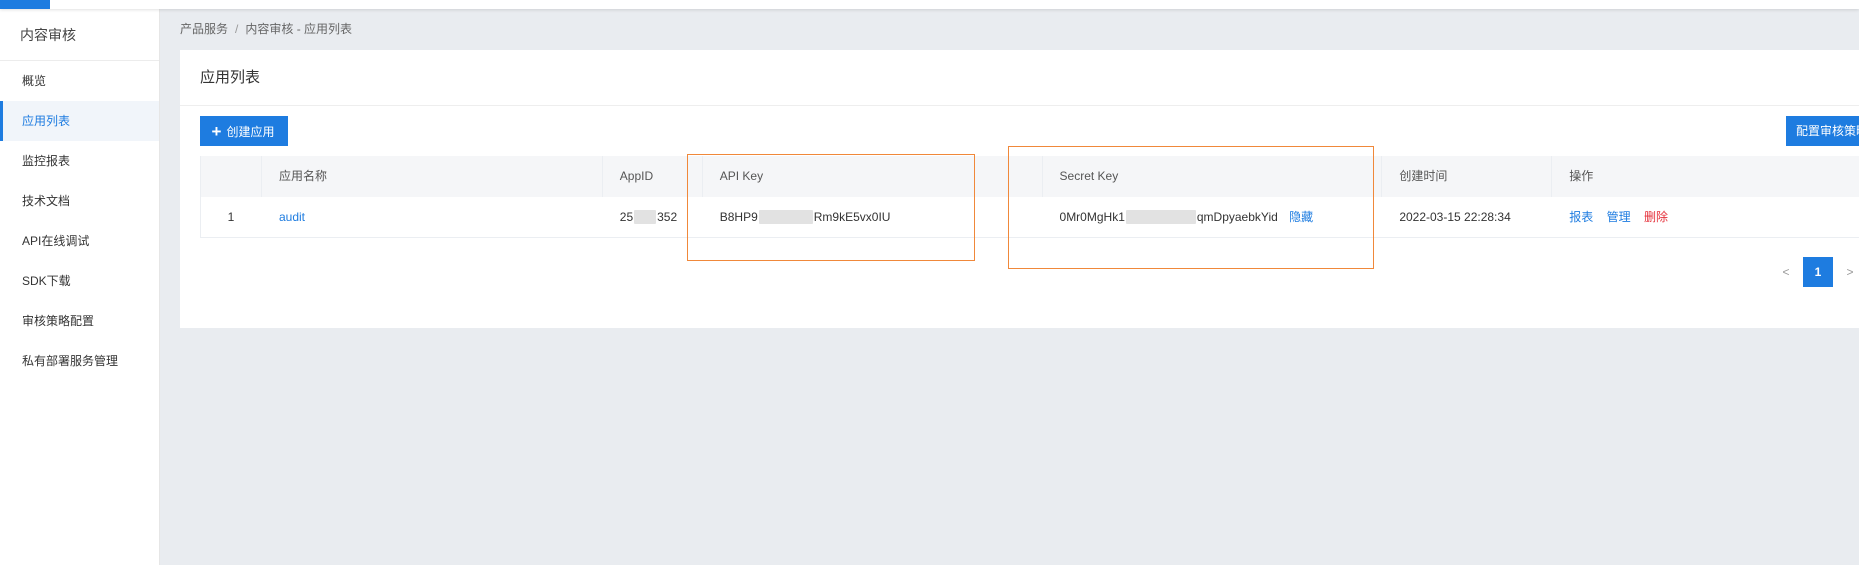 The width and height of the screenshot is (1859, 565). Describe the element at coordinates (79, 81) in the screenshot. I see `sidebar-item-overview: 概览` at that location.